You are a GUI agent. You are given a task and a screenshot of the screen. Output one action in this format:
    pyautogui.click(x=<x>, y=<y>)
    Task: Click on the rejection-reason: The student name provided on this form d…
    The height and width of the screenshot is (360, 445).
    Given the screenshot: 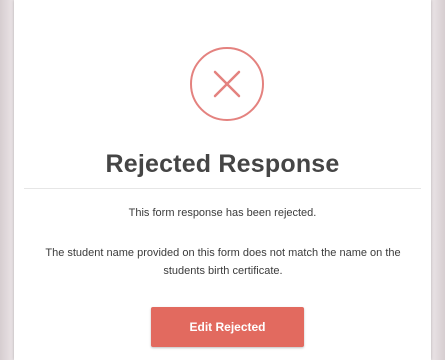 What is the action you would take?
    pyautogui.click(x=223, y=262)
    